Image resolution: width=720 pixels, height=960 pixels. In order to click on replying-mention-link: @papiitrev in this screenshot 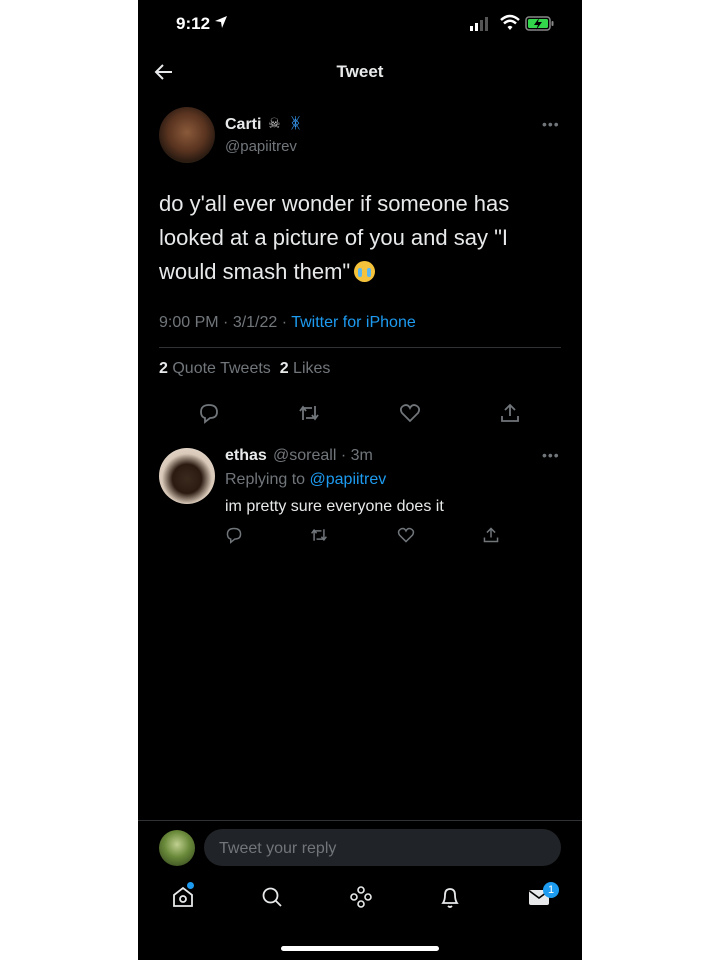, I will do `click(348, 479)`.